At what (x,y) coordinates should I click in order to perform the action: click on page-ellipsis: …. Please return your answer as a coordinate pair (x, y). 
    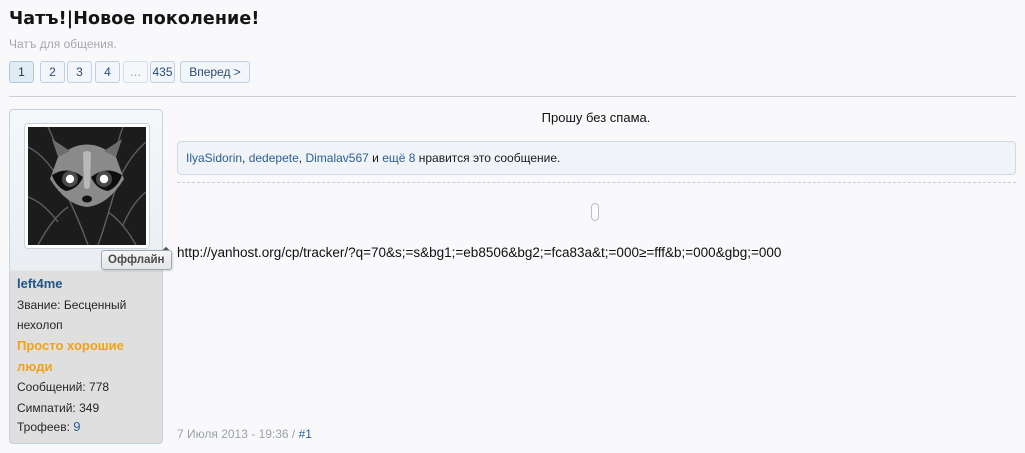
    Looking at the image, I should click on (135, 72).